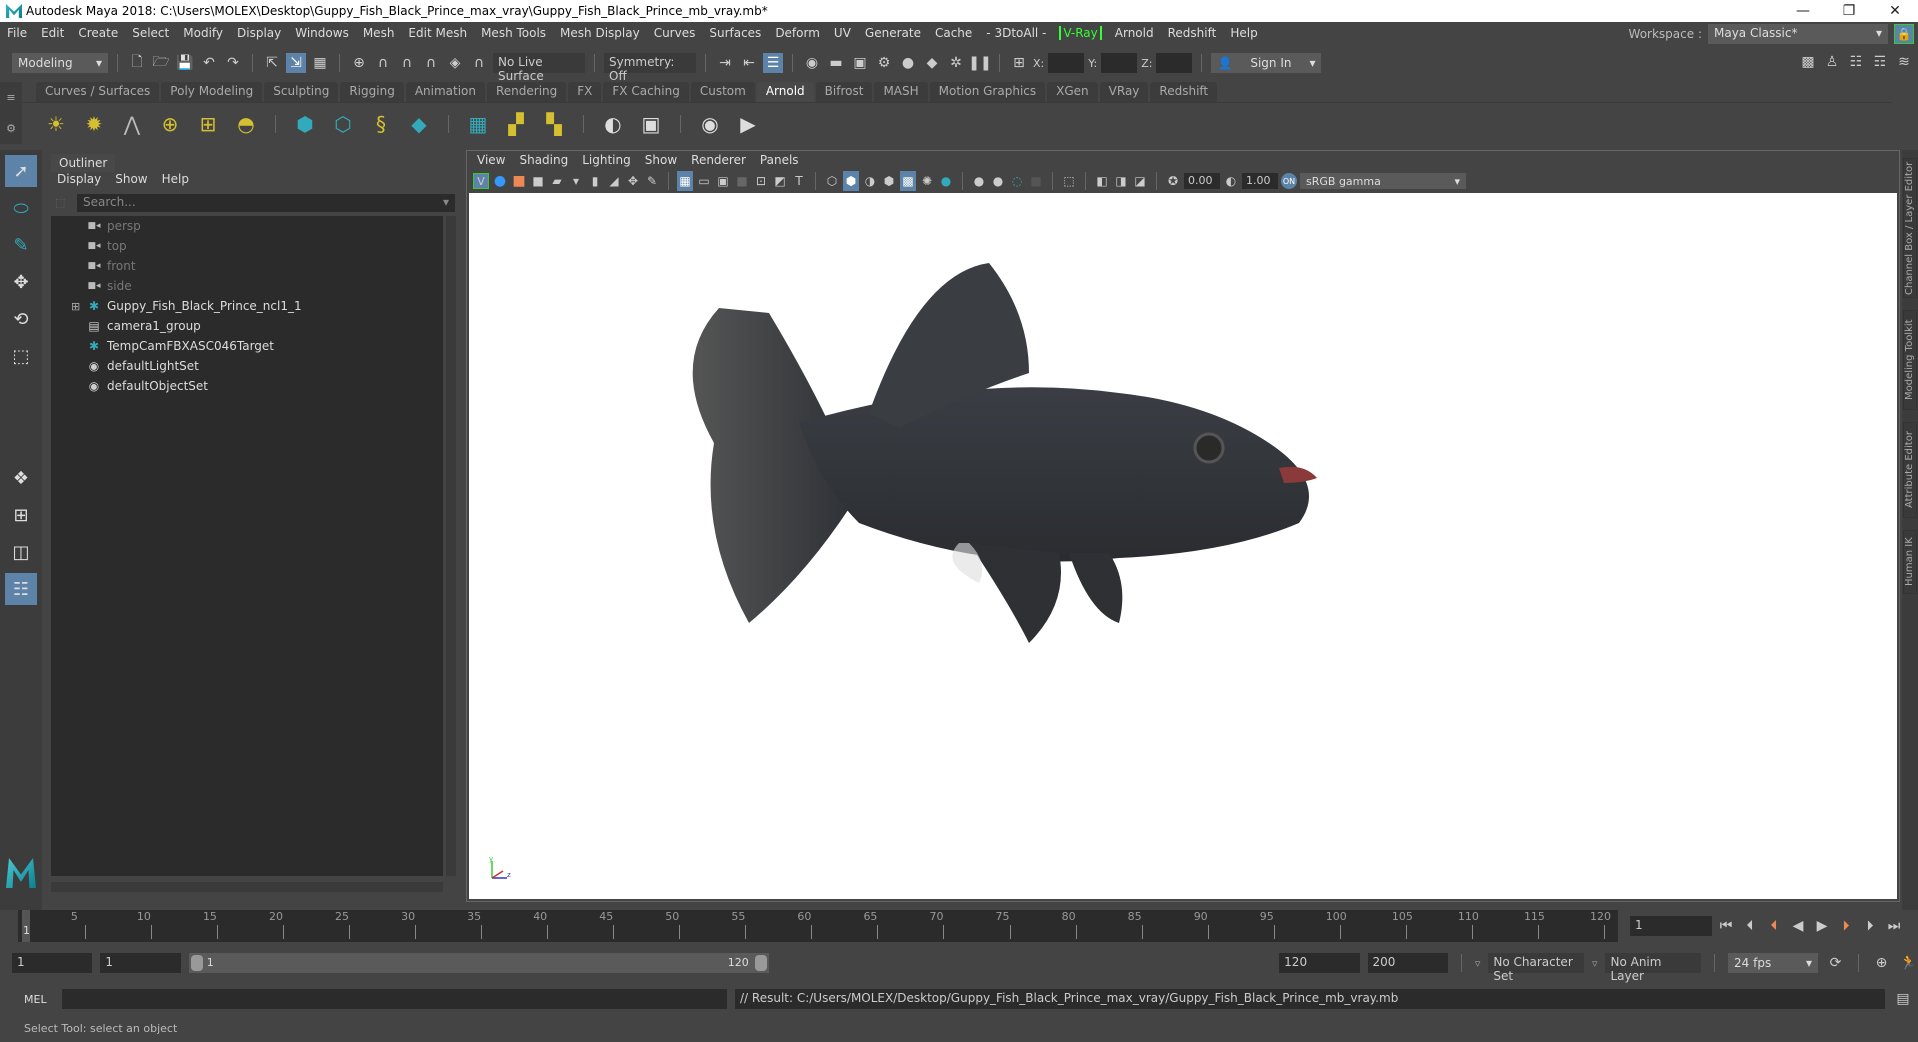 The image size is (1918, 1042). I want to click on view-transform-dropdown: sRGB gamma ▾, so click(1383, 181).